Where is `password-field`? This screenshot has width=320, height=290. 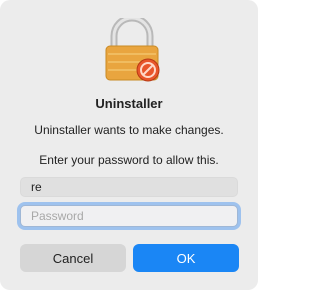
password-field is located at coordinates (129, 216).